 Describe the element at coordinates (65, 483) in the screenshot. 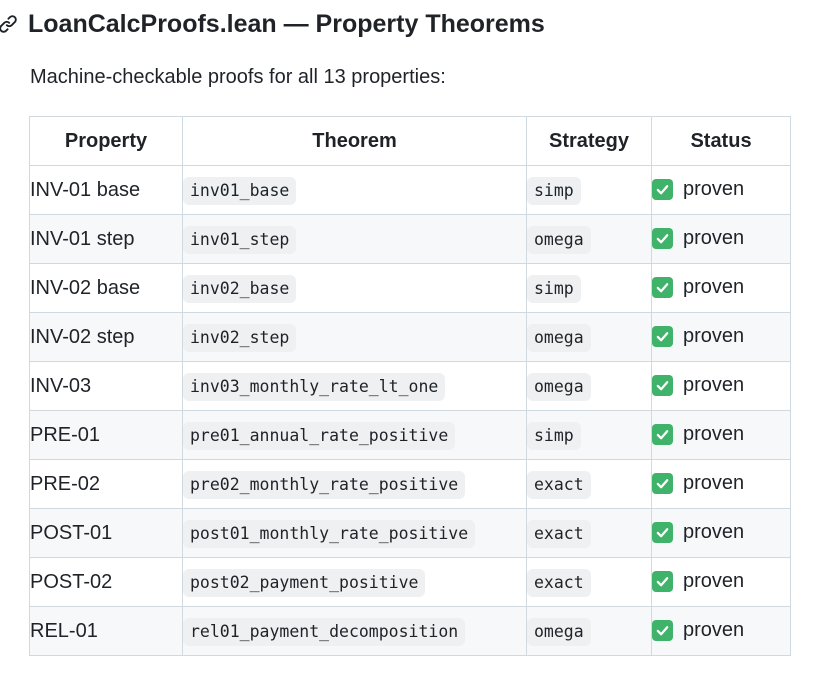

I see `property-label: PRE-02` at that location.